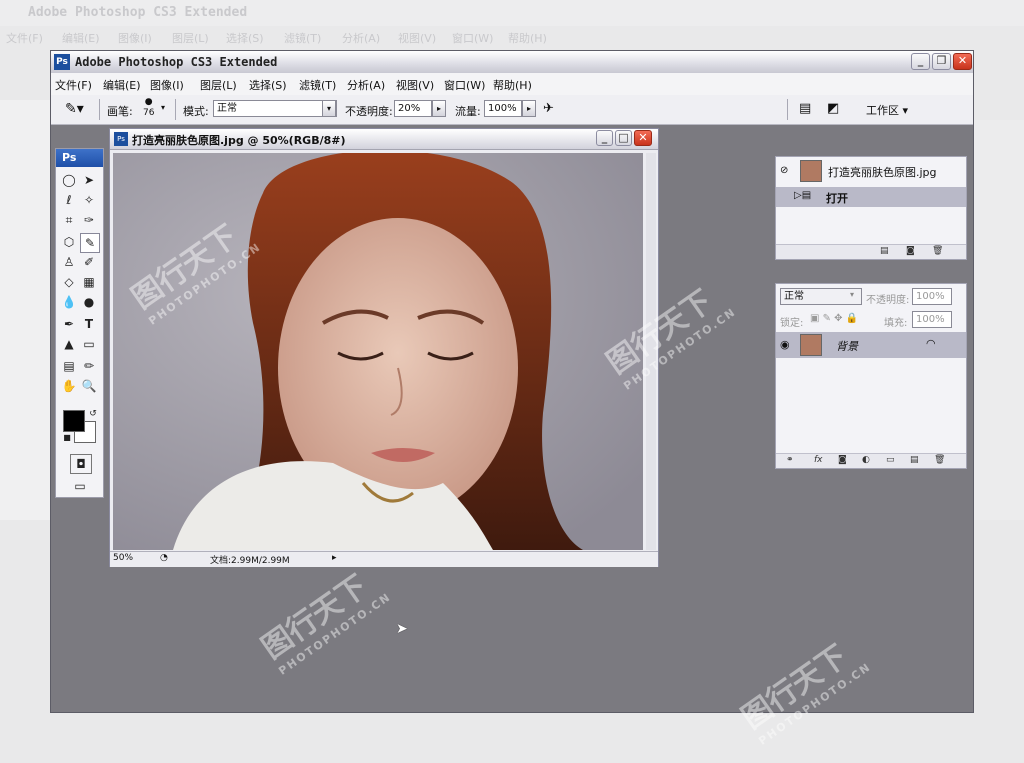  Describe the element at coordinates (89, 220) in the screenshot. I see `slice-tool-icon: ✑` at that location.